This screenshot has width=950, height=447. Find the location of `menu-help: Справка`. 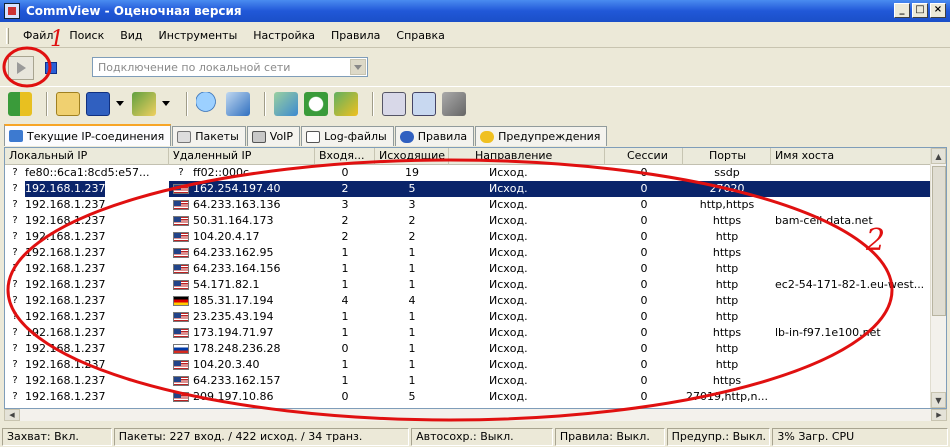

menu-help: Справка is located at coordinates (420, 36).